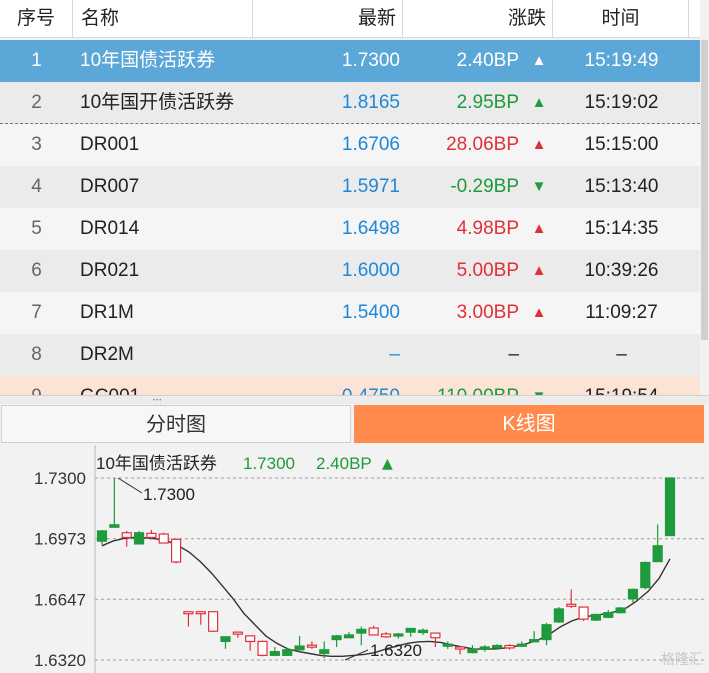 This screenshot has width=709, height=673. I want to click on row-time: 15:15:00, so click(621, 144).